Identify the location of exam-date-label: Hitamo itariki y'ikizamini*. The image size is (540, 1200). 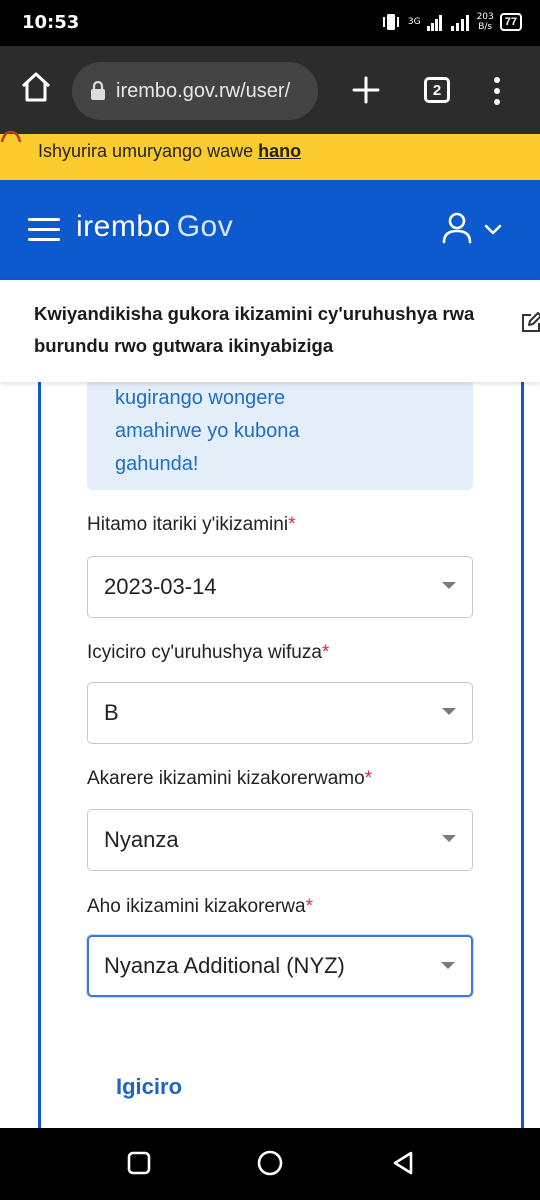
(191, 524).